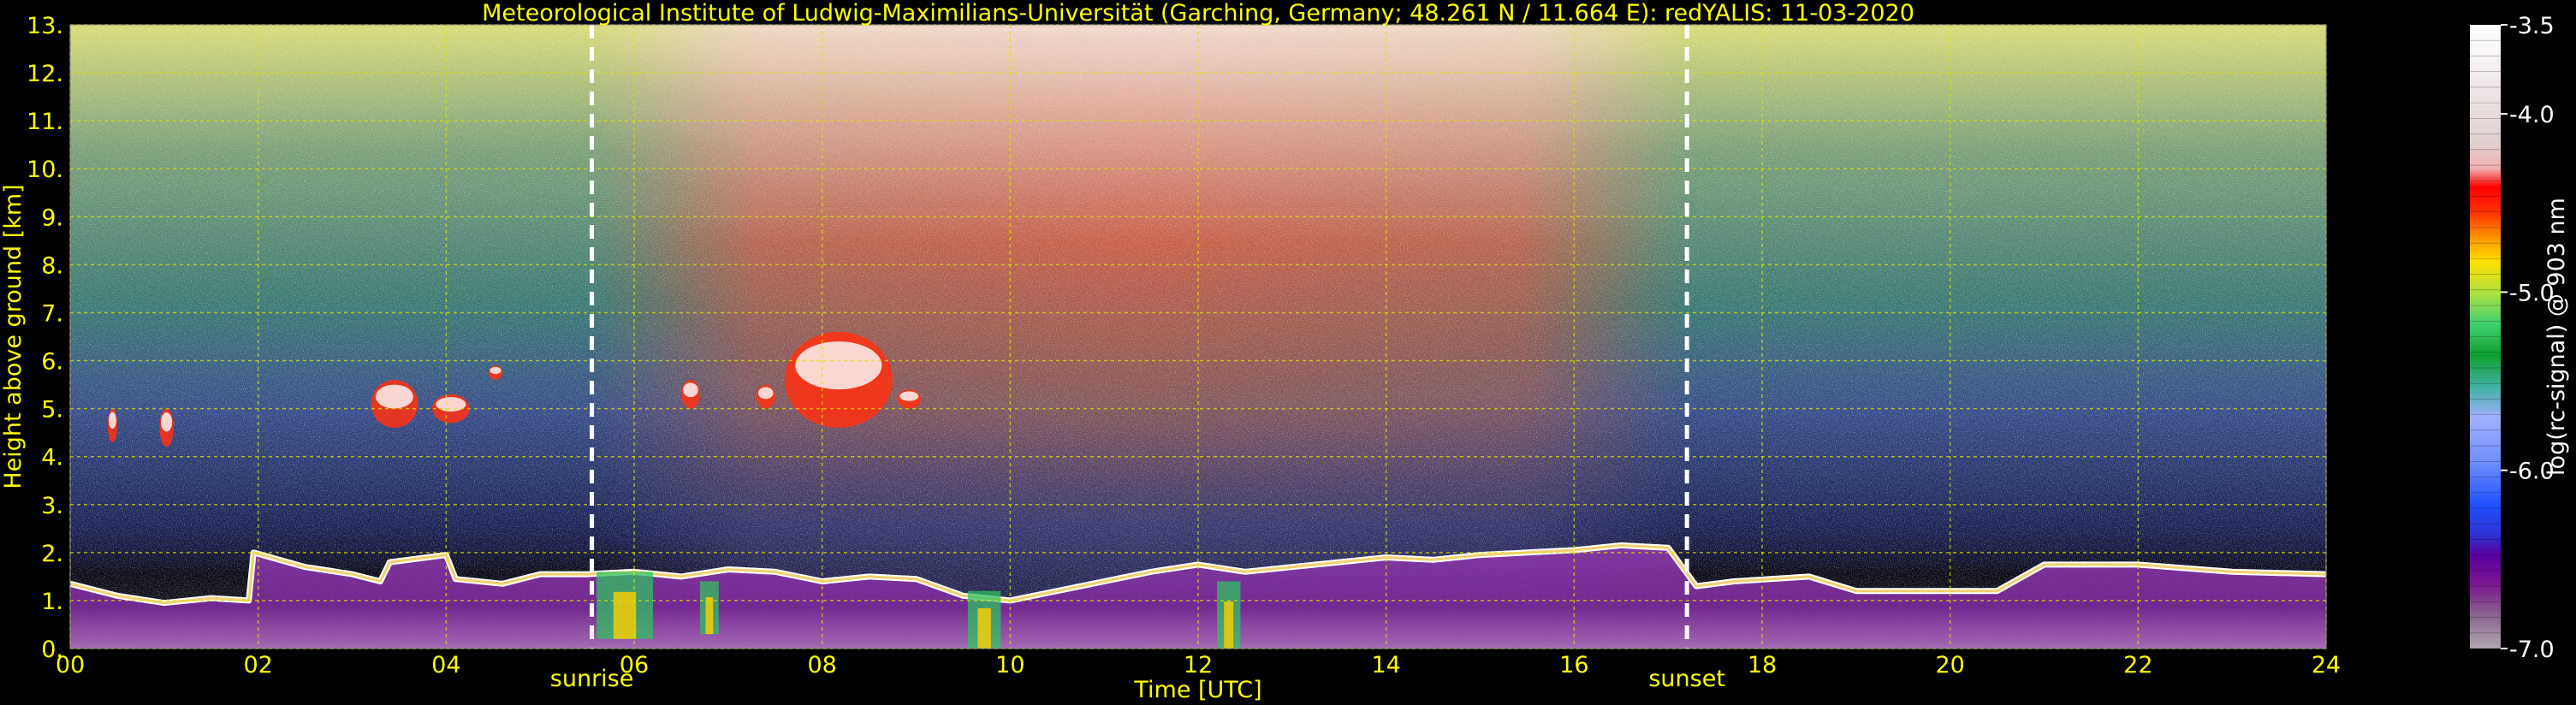 This screenshot has width=2576, height=705. What do you see at coordinates (634, 665) in the screenshot?
I see `x-tick-label: 06` at bounding box center [634, 665].